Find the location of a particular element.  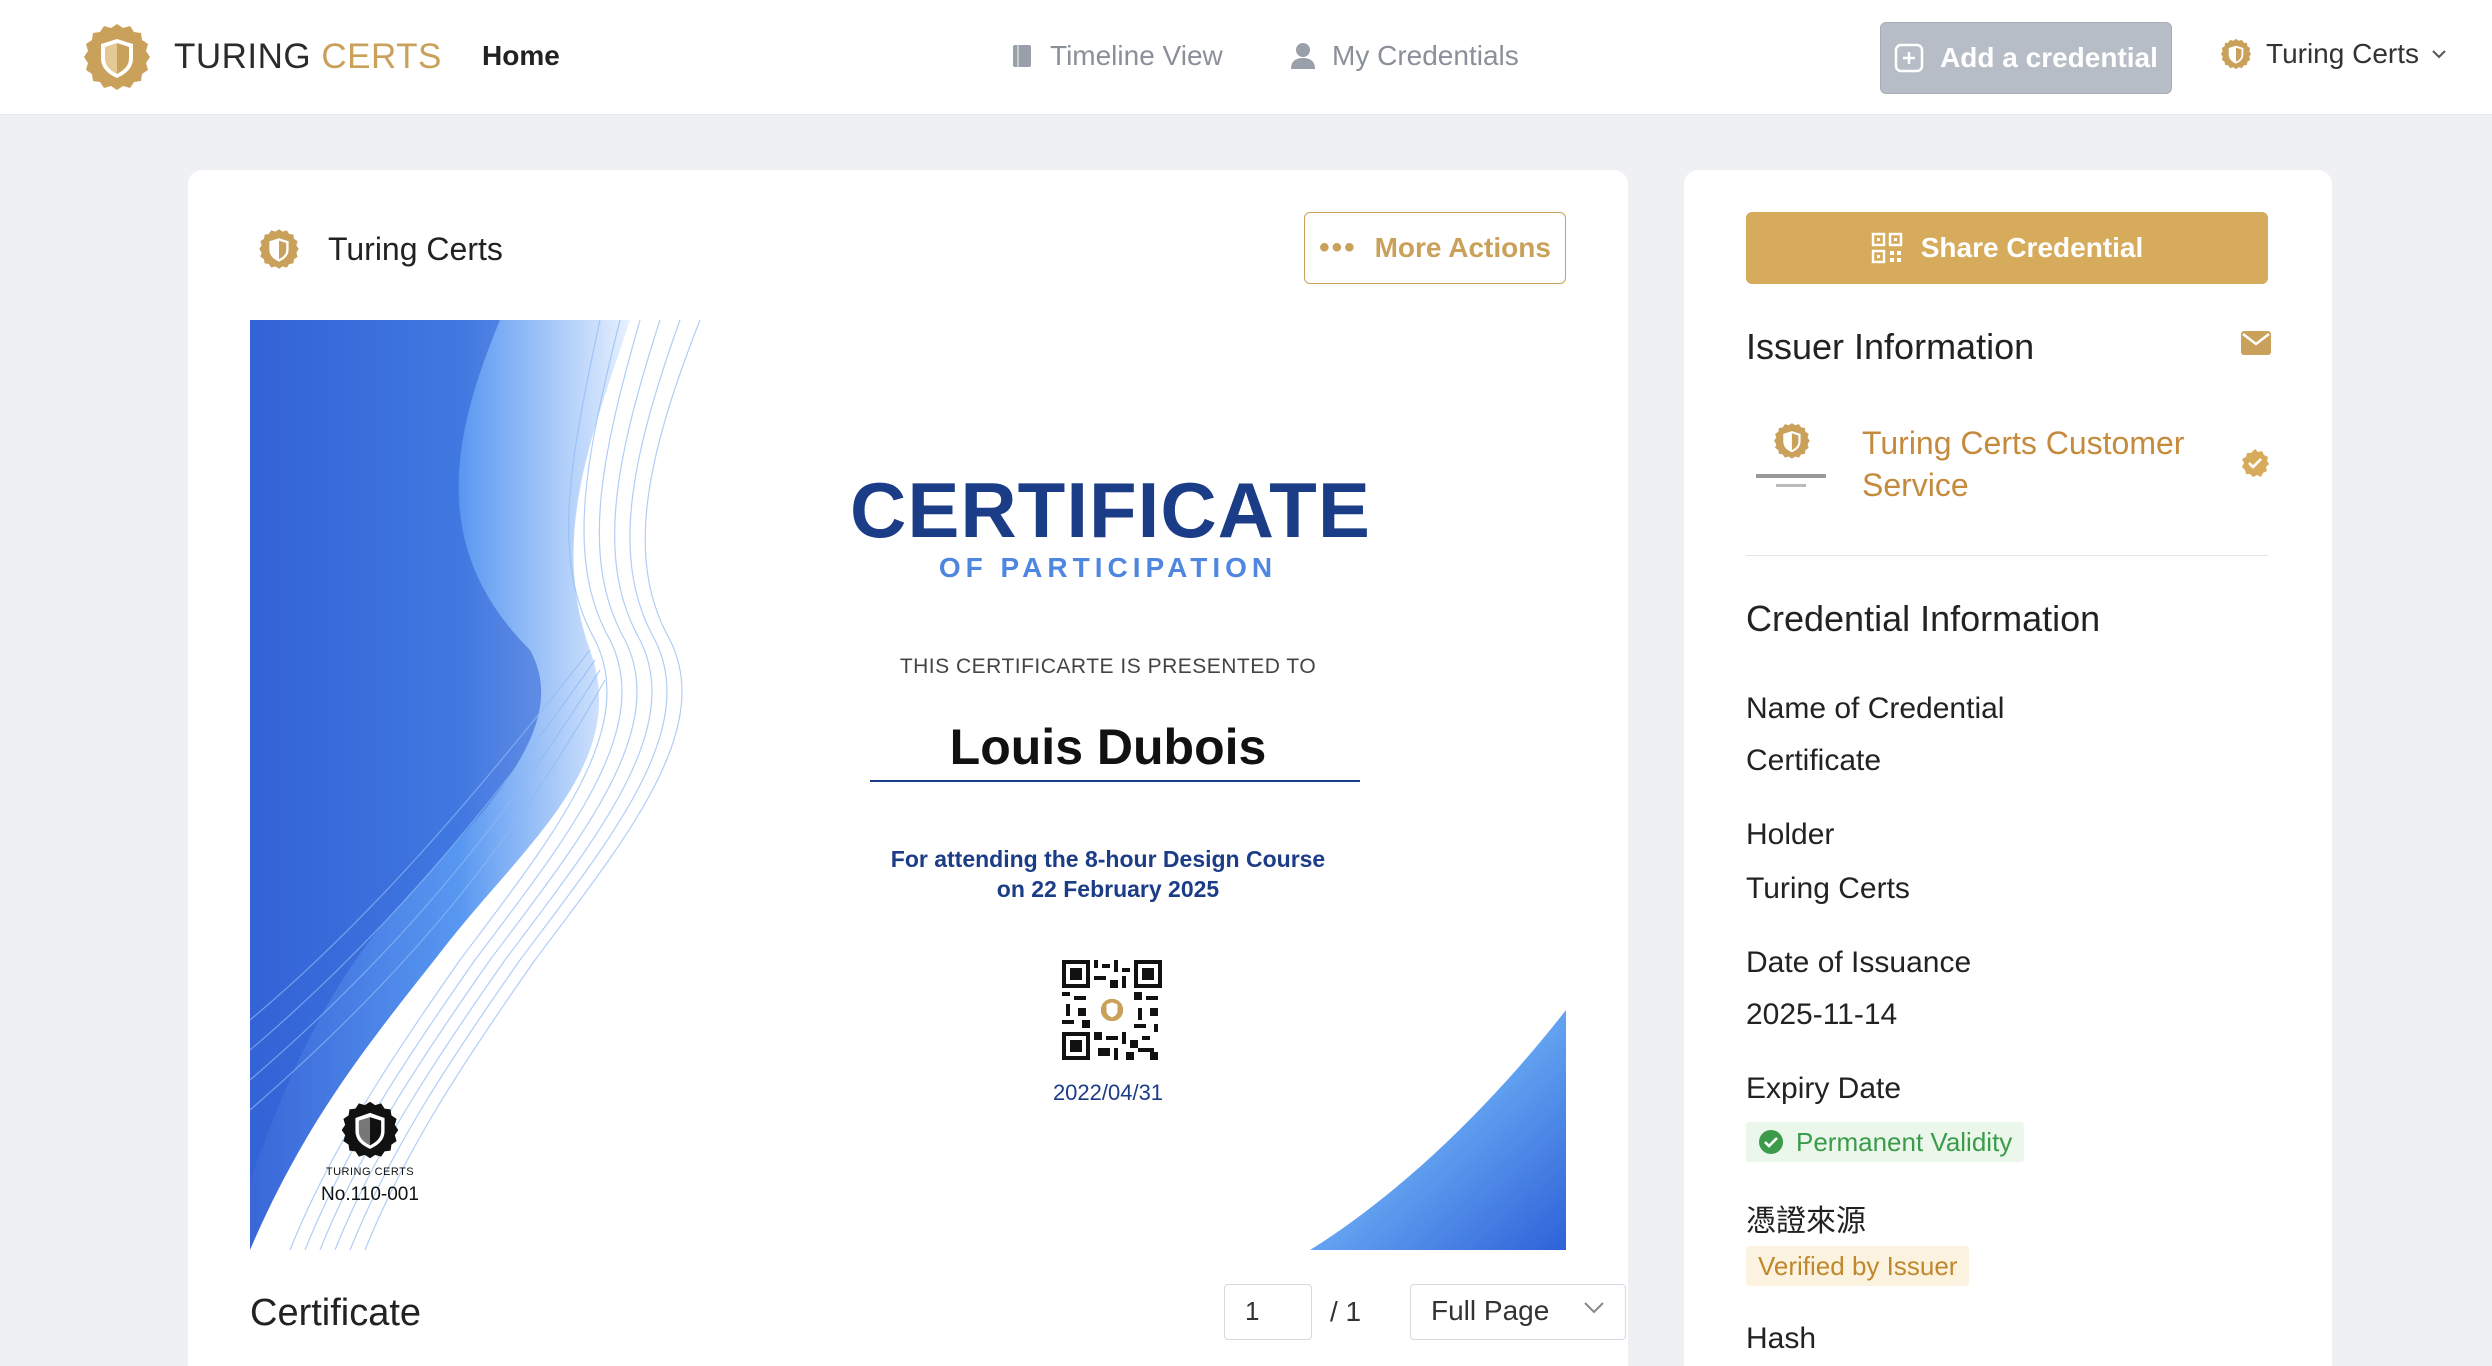

issuance-date-value: 2025-11-14 is located at coordinates (1822, 1014).